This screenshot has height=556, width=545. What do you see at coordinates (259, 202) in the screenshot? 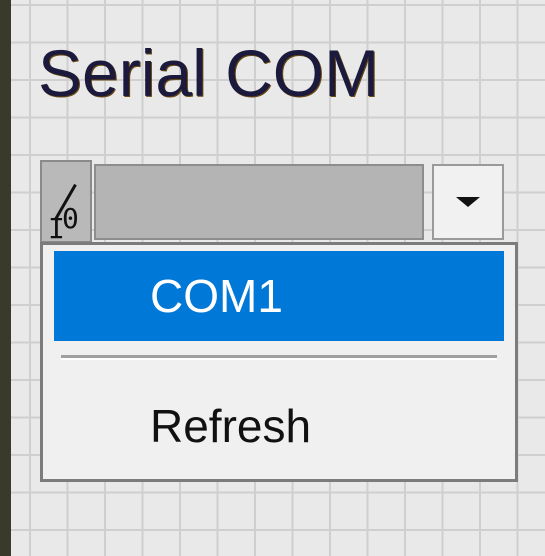
I see `resource-value-field` at bounding box center [259, 202].